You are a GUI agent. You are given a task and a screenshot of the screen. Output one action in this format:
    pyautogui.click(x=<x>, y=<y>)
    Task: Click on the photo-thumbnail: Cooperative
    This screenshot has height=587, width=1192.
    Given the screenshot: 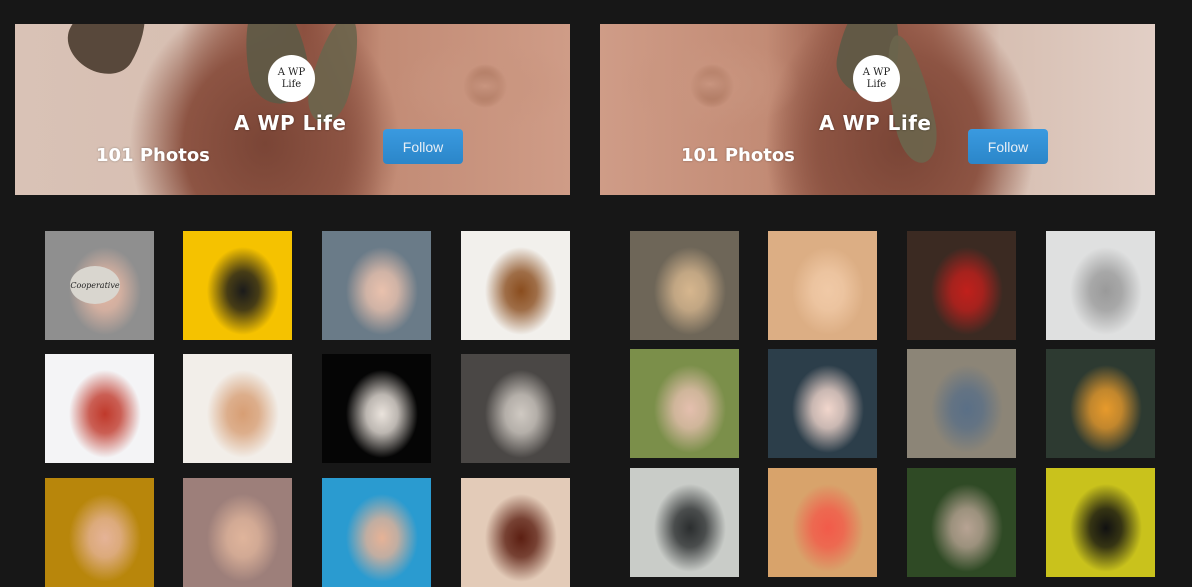 What is the action you would take?
    pyautogui.click(x=99, y=285)
    